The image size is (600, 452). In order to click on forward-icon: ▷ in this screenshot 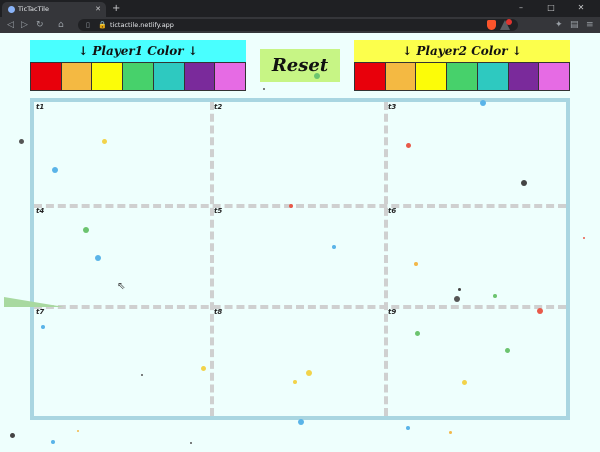, I will do `click(24, 25)`.